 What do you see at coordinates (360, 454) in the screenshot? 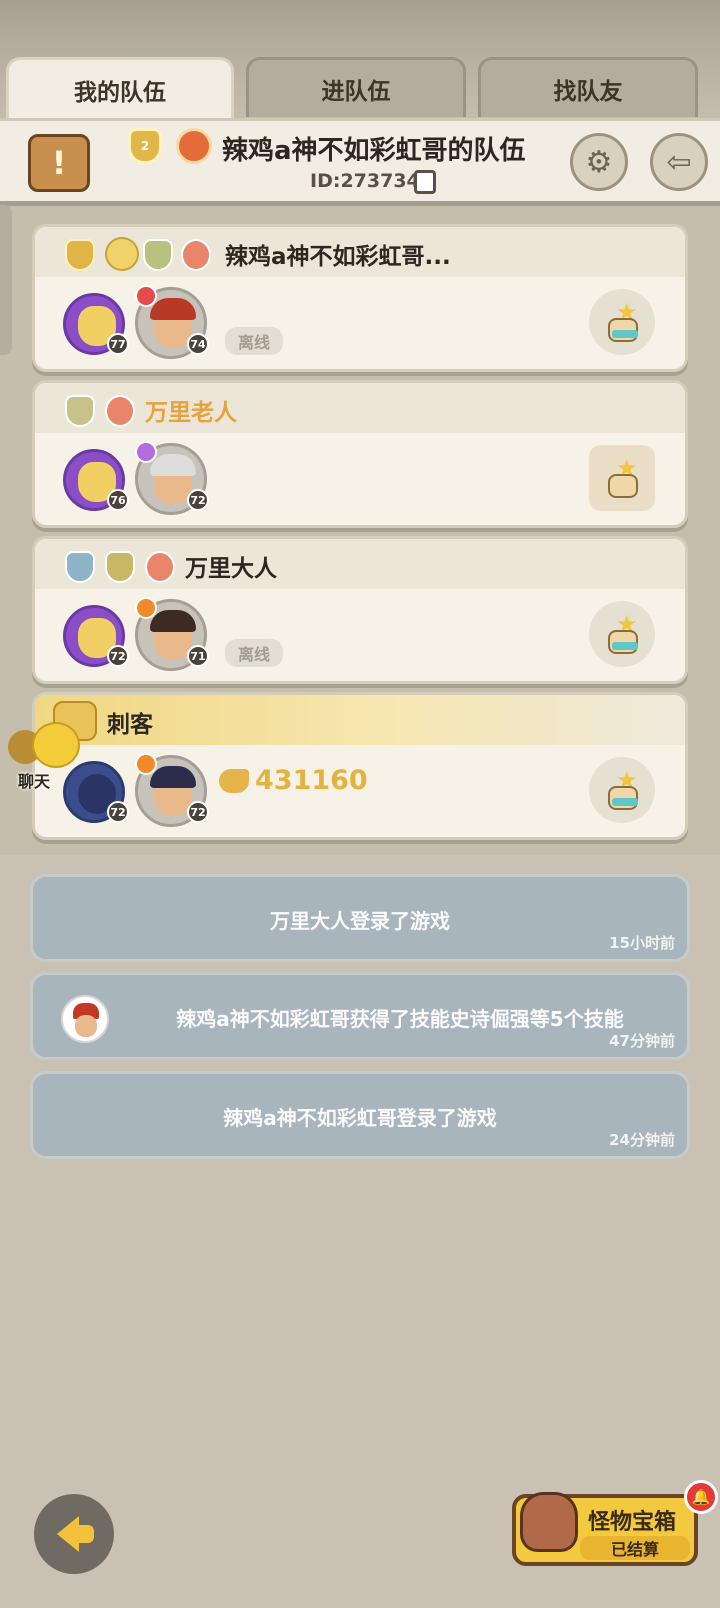
I see `member-card: 万里老人 76 72 ★` at bounding box center [360, 454].